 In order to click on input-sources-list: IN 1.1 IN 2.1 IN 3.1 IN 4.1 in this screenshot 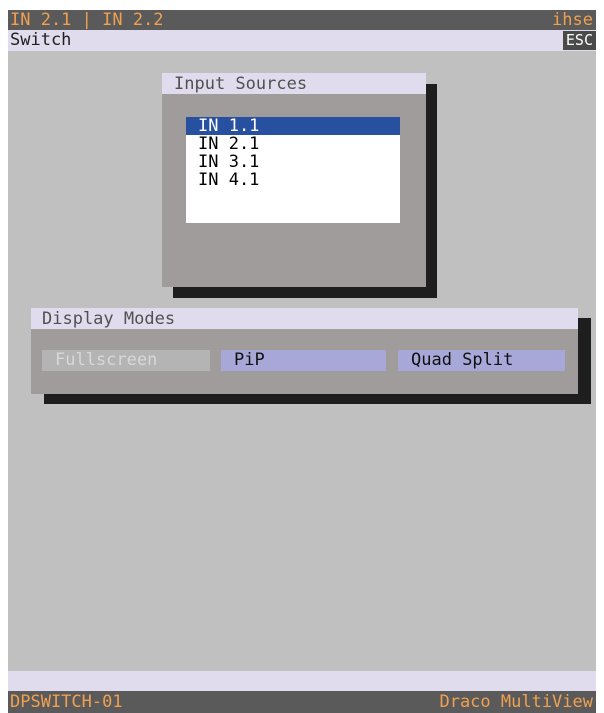, I will do `click(293, 170)`.